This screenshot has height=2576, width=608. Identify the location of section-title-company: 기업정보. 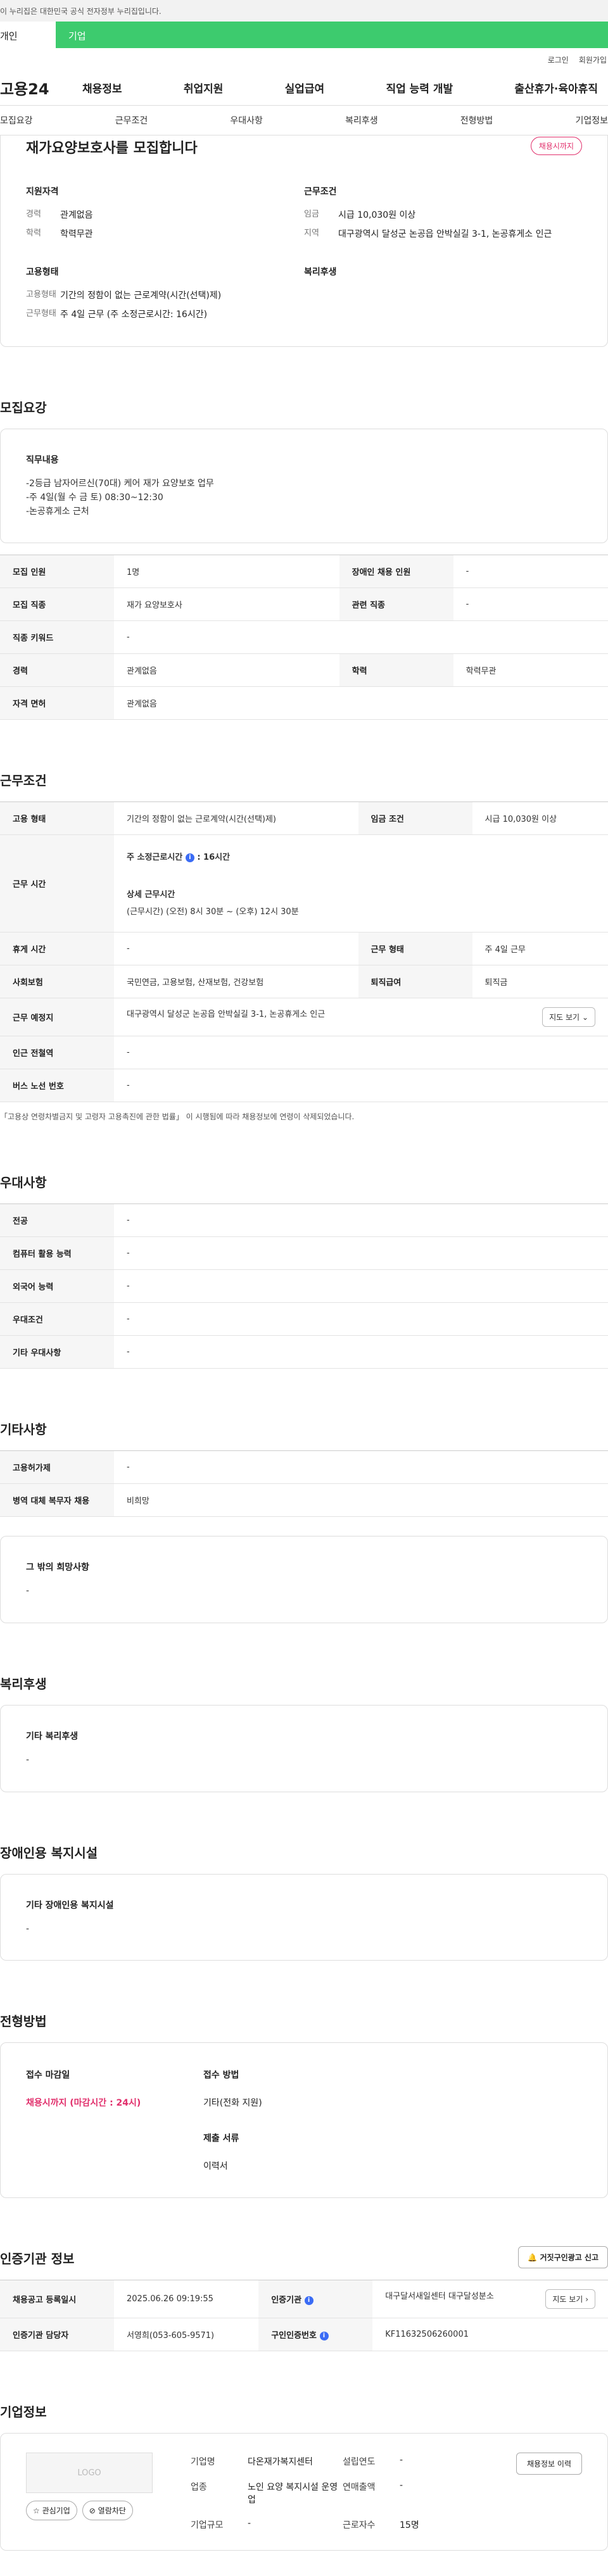
(23, 2412).